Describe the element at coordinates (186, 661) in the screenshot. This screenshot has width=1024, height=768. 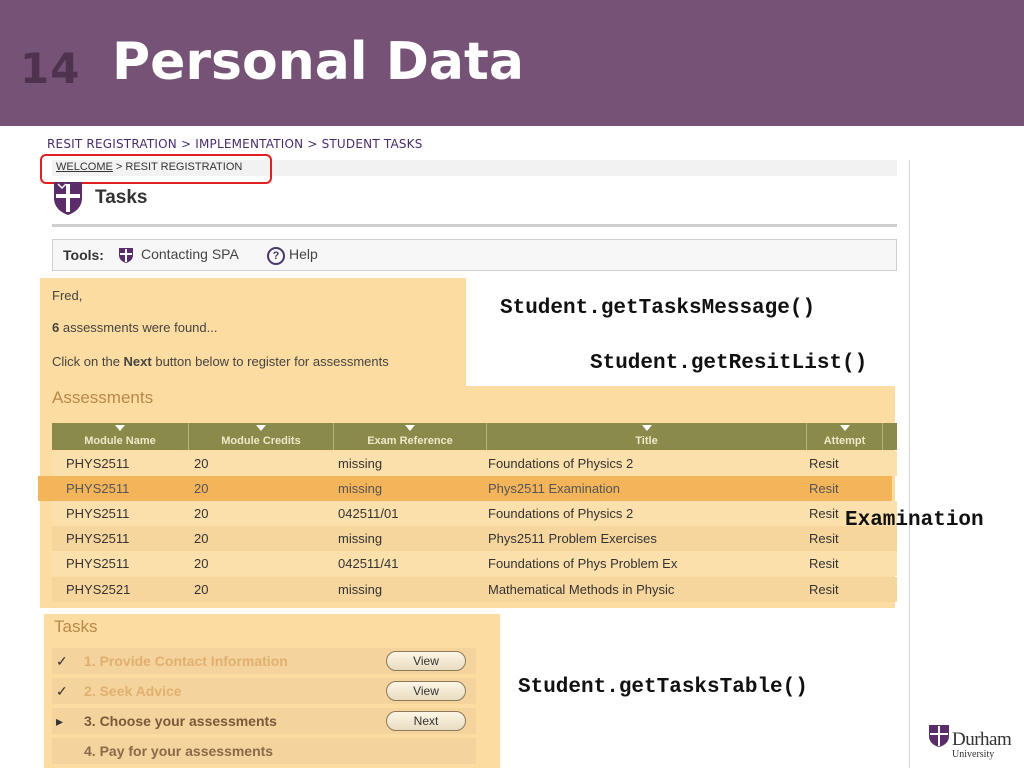
I see `task-label: 1. Provide Contact Information` at that location.